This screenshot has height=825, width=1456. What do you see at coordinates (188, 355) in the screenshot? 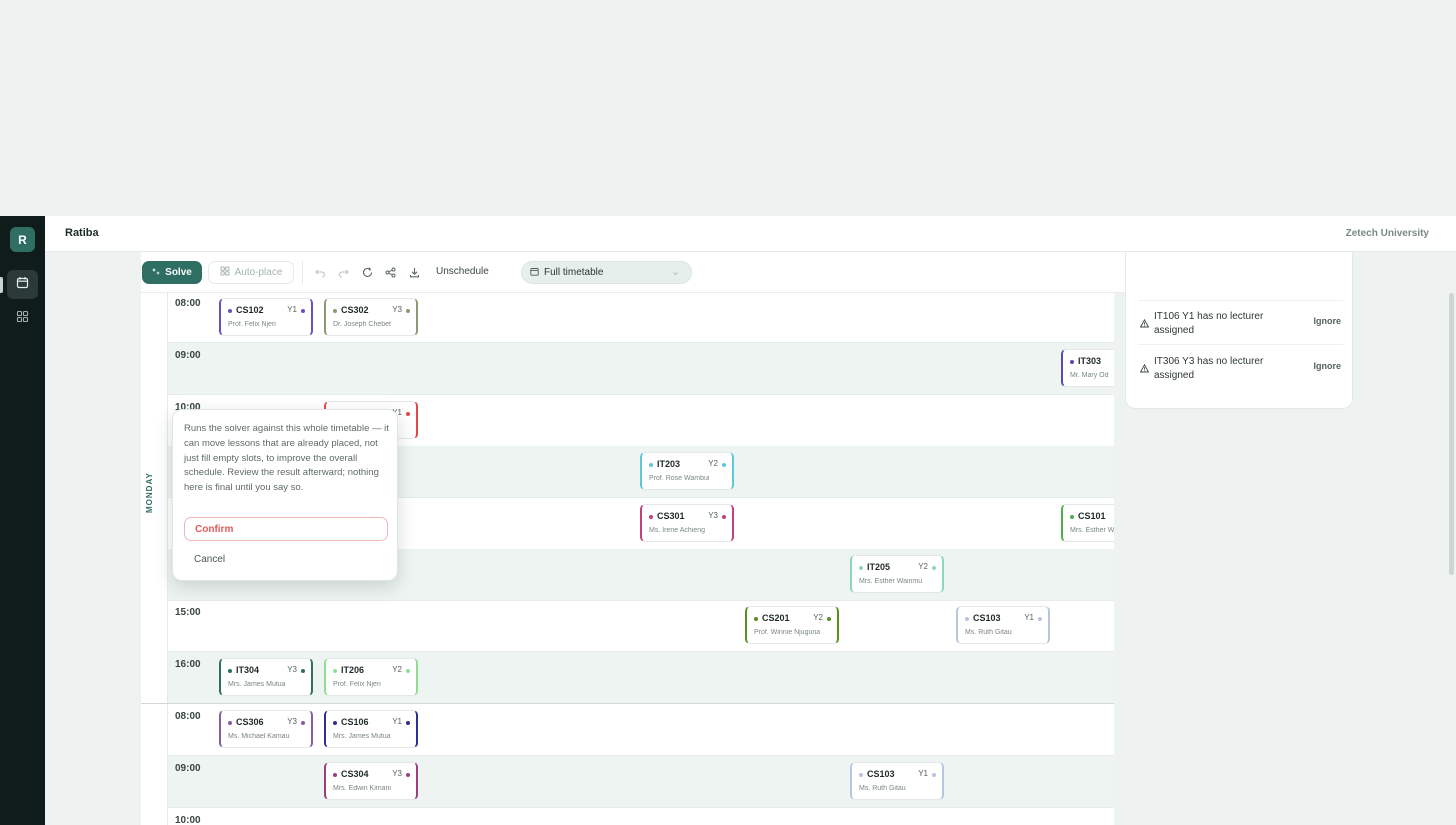
I see `time-label: 09:00` at bounding box center [188, 355].